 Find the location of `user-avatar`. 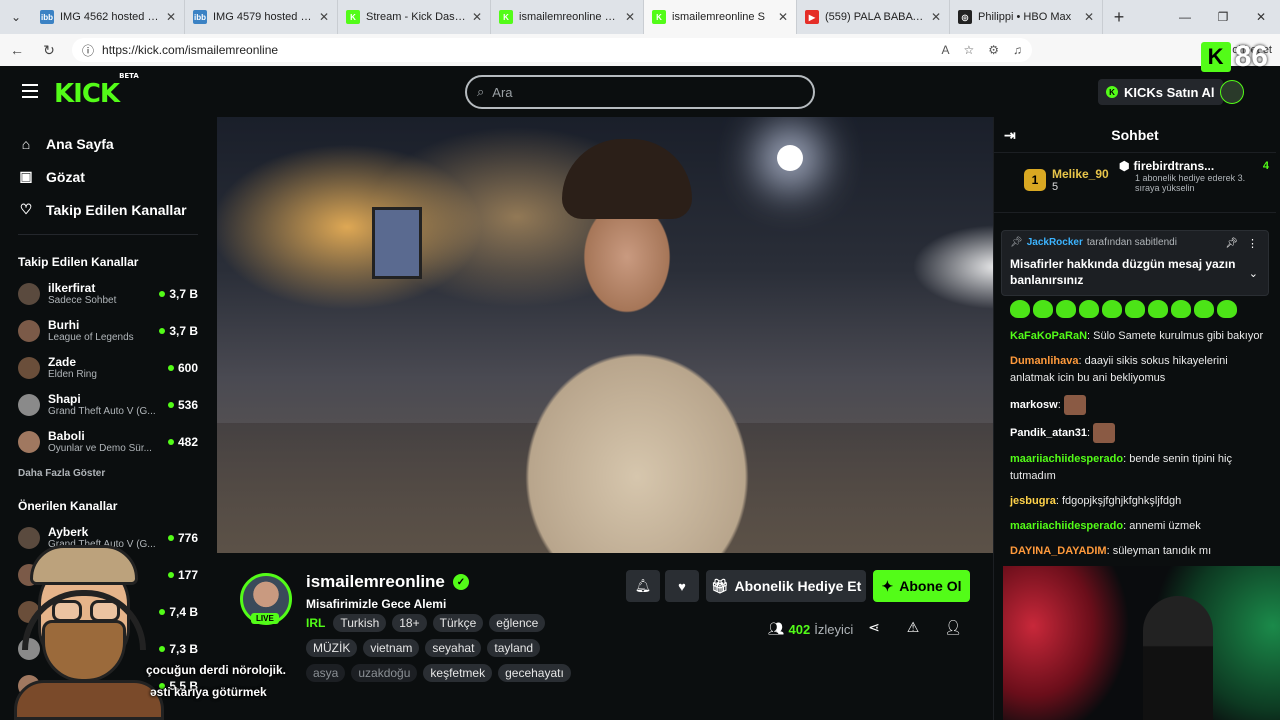

user-avatar is located at coordinates (1232, 92).